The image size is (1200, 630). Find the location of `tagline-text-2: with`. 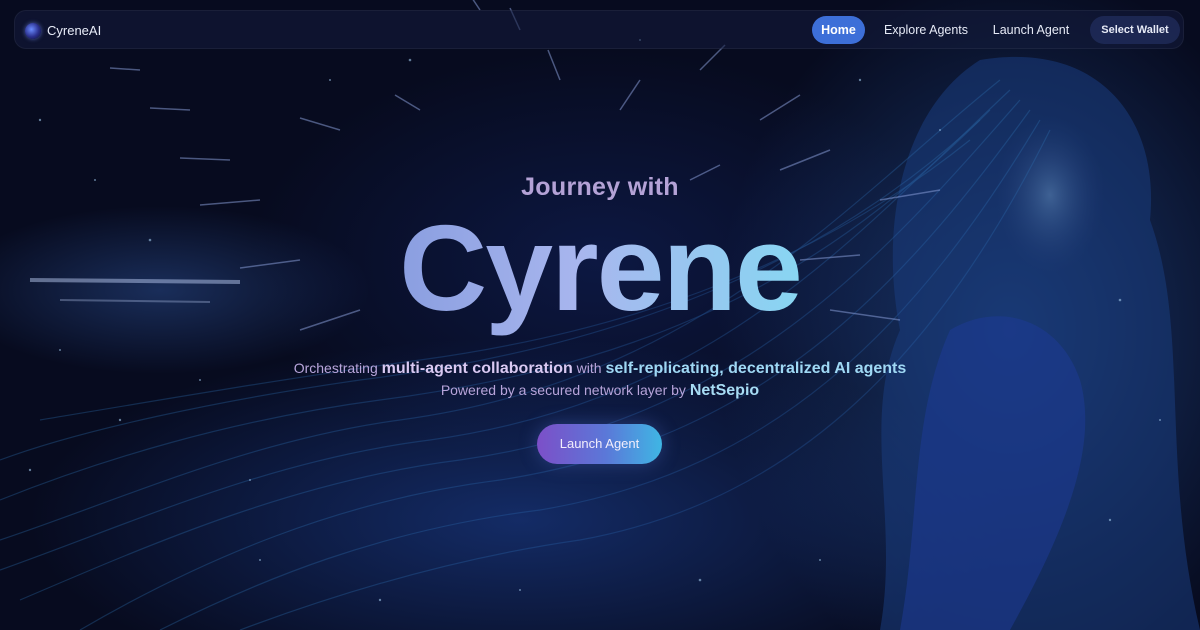

tagline-text-2: with is located at coordinates (589, 368).